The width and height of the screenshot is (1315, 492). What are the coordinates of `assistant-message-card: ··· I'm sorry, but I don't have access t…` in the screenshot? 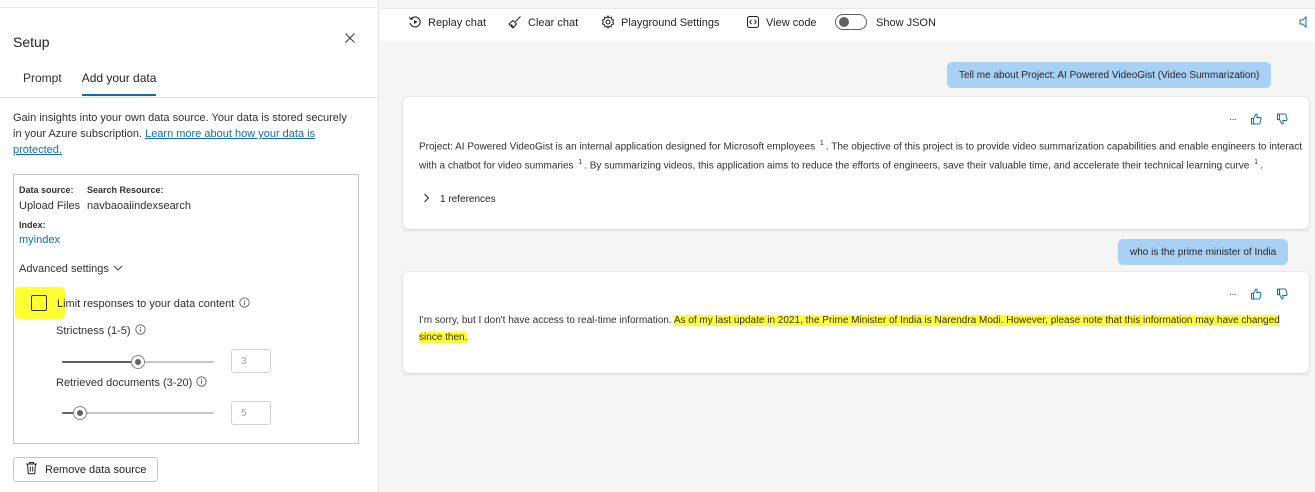 It's located at (856, 322).